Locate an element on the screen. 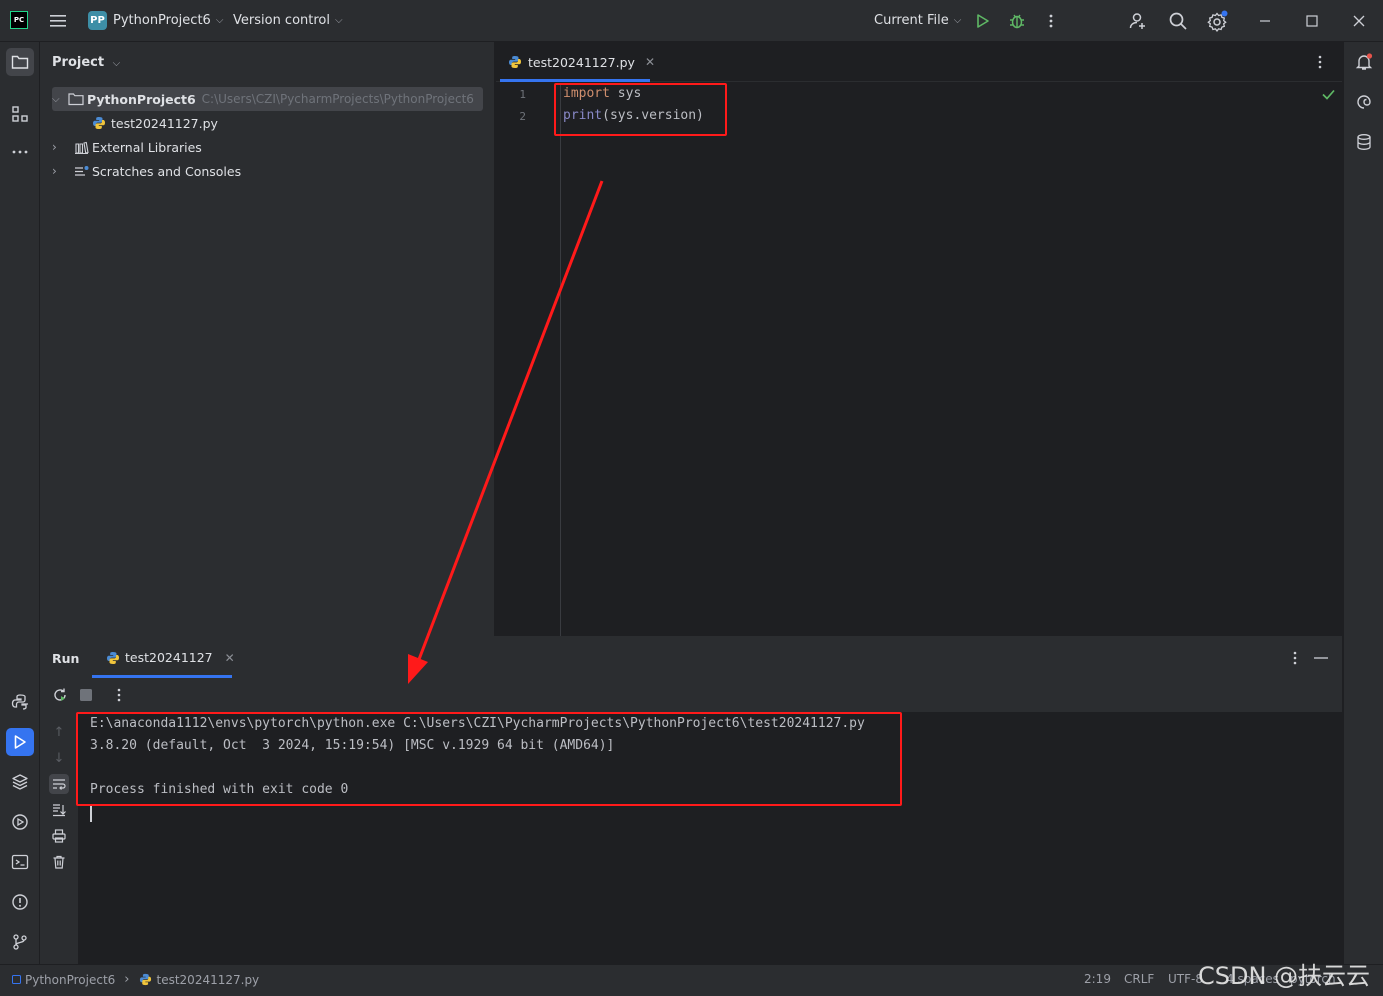  right-tool-strip is located at coordinates (1363, 503).